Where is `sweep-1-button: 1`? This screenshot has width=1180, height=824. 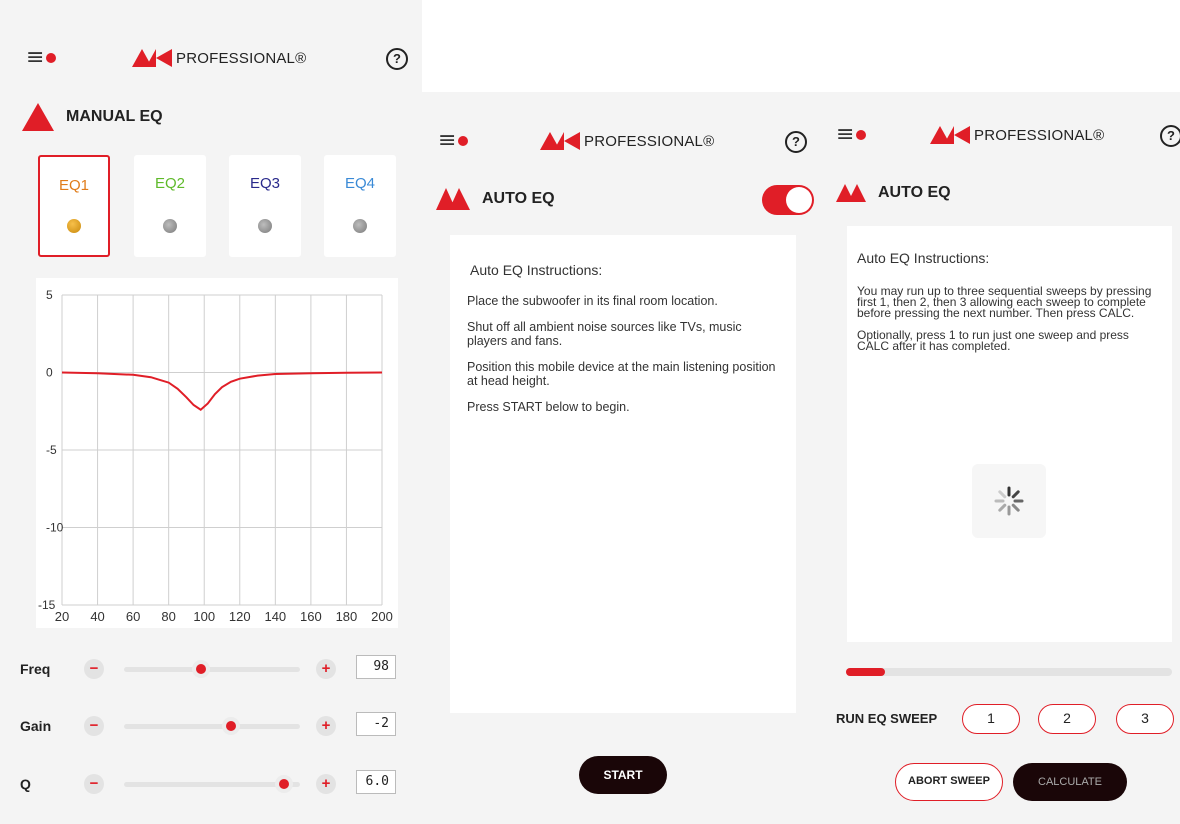 sweep-1-button: 1 is located at coordinates (991, 719).